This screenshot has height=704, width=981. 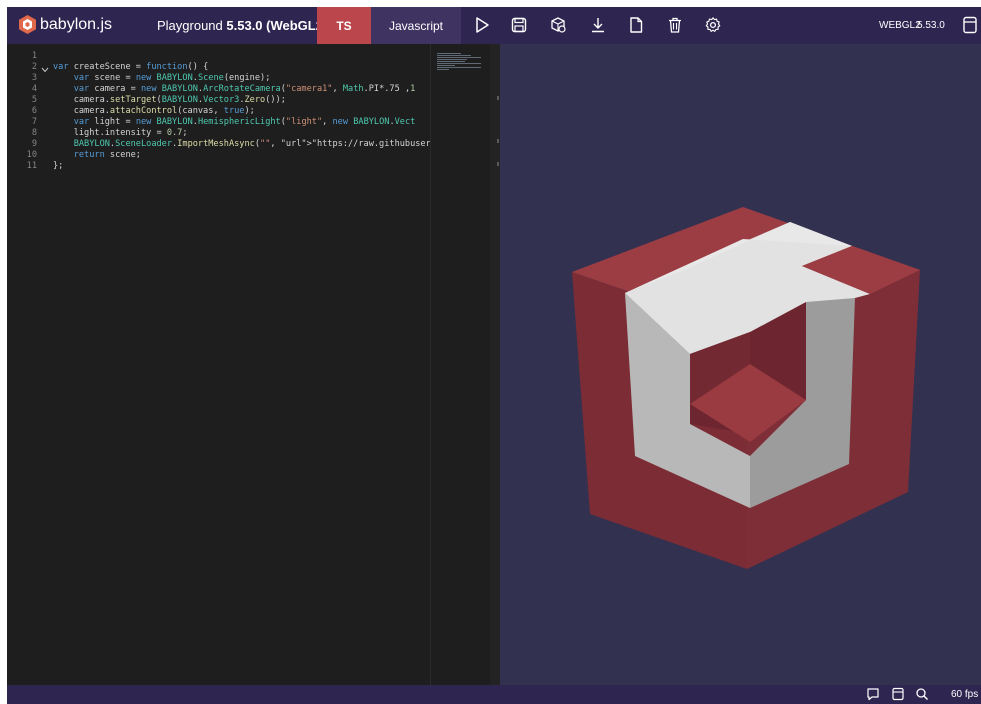 What do you see at coordinates (58, 166) in the screenshot?
I see `code-line-11: };` at bounding box center [58, 166].